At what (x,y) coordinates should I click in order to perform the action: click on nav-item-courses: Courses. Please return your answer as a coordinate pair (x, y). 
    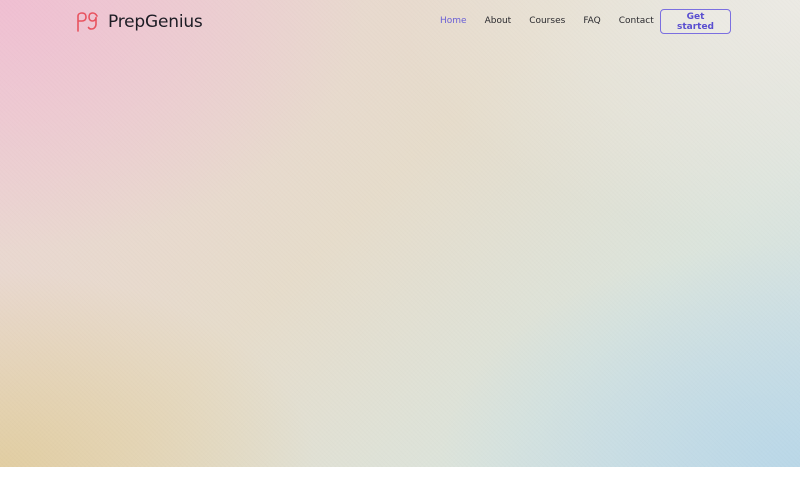
    Looking at the image, I should click on (547, 21).